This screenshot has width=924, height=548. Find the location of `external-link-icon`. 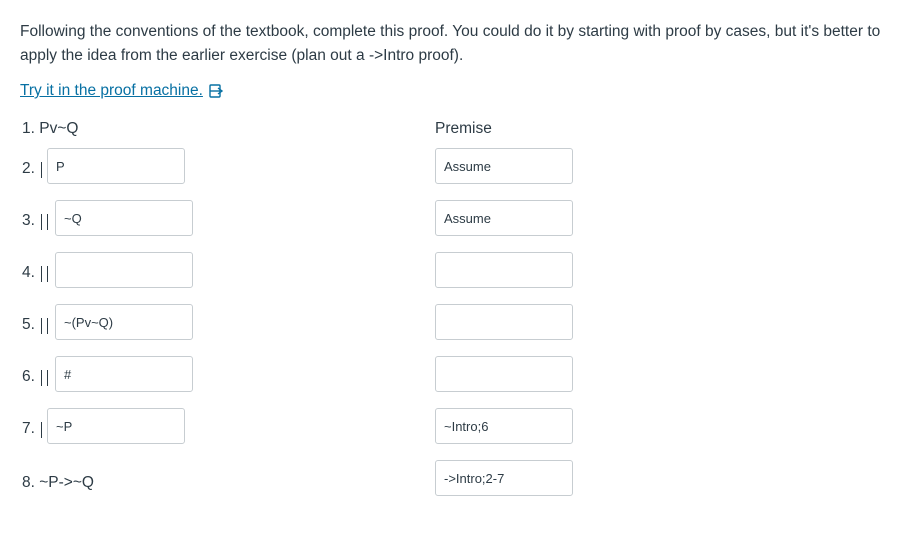

external-link-icon is located at coordinates (216, 91).